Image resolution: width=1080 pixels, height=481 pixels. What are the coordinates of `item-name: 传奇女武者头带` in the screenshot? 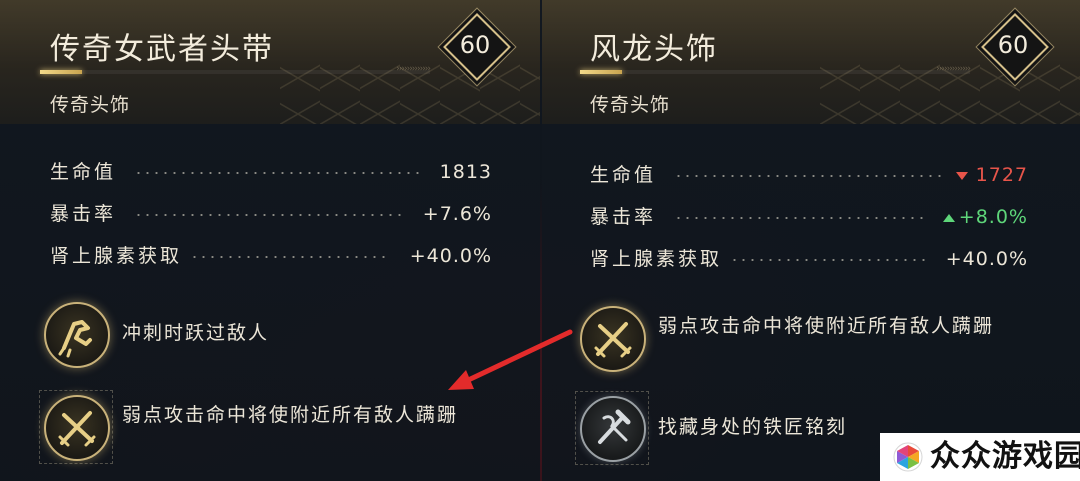 It's located at (162, 49).